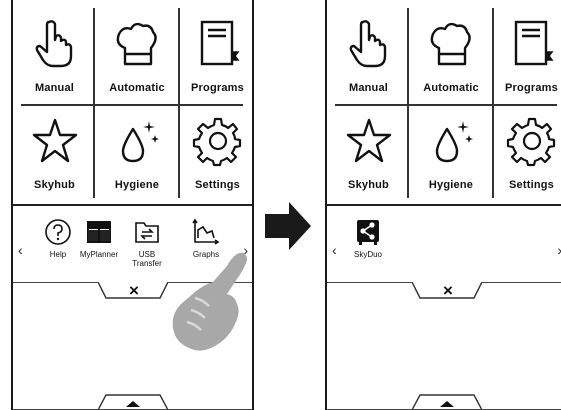  What do you see at coordinates (206, 232) in the screenshot?
I see `graphs-icon` at bounding box center [206, 232].